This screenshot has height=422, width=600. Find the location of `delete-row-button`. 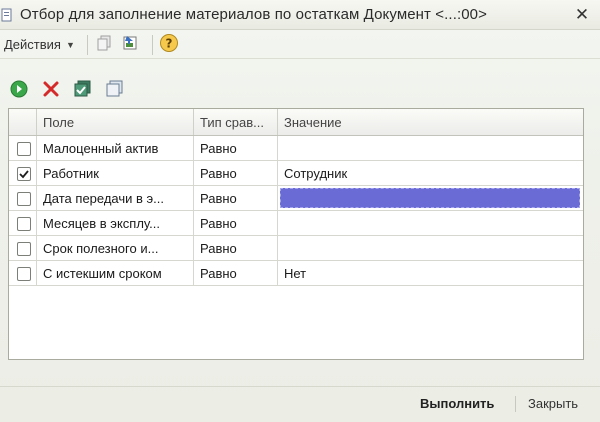

delete-row-button is located at coordinates (51, 90).